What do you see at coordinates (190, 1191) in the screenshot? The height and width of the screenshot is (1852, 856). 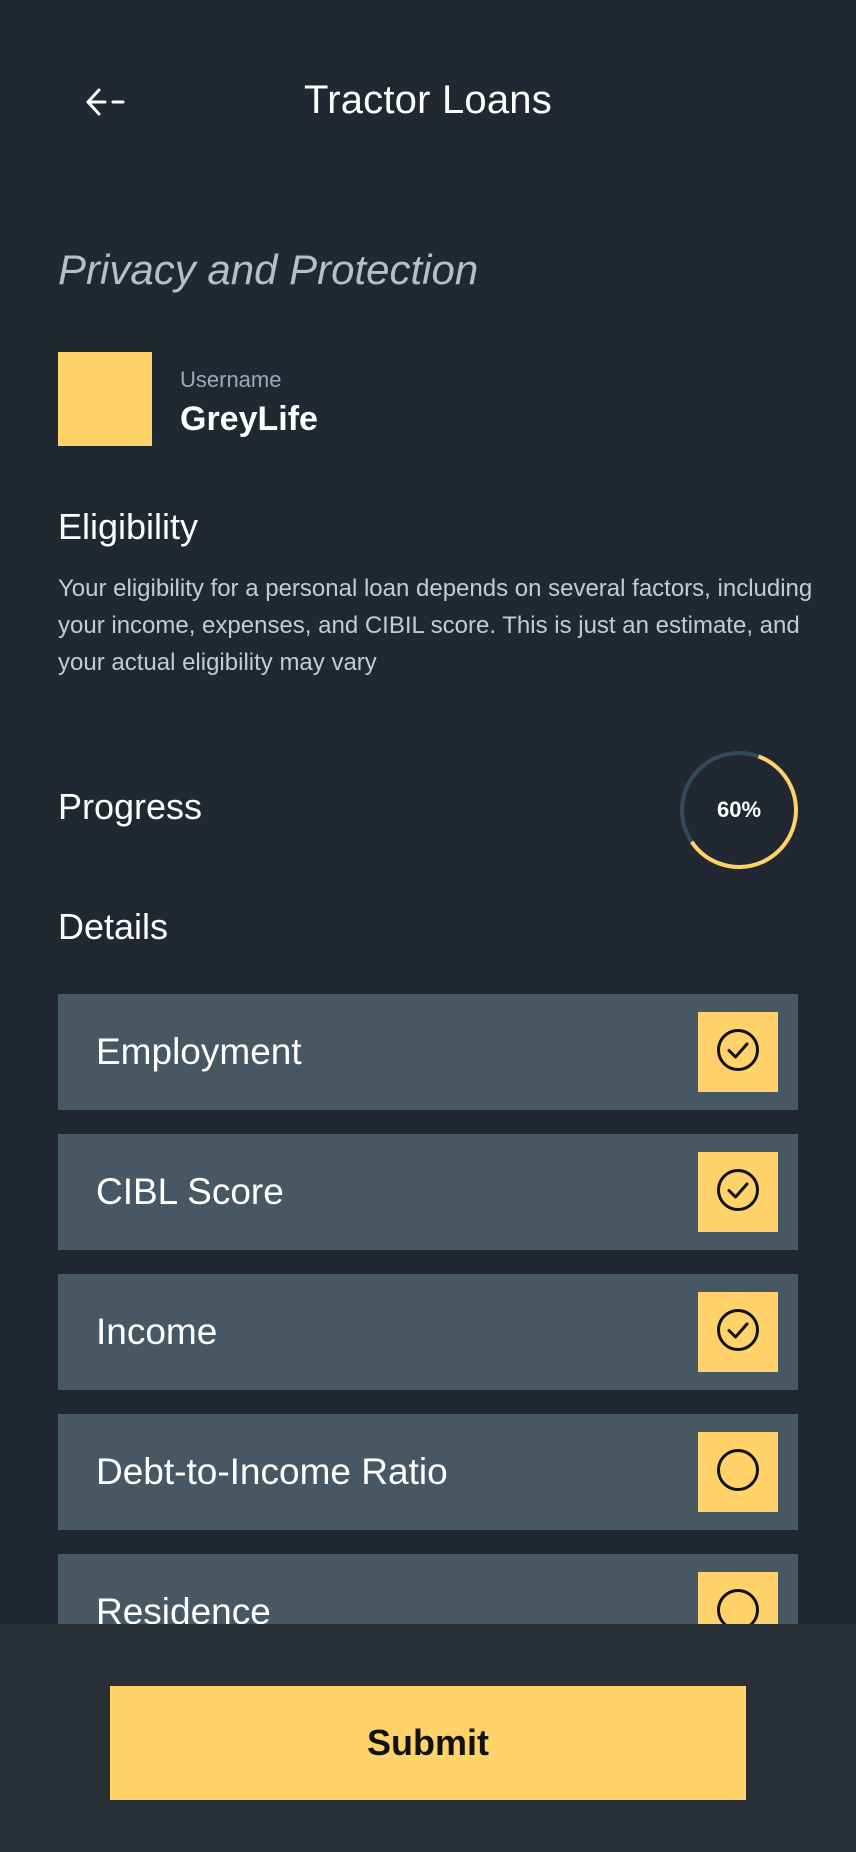 I see `detail-item-label: CIBL Score` at bounding box center [190, 1191].